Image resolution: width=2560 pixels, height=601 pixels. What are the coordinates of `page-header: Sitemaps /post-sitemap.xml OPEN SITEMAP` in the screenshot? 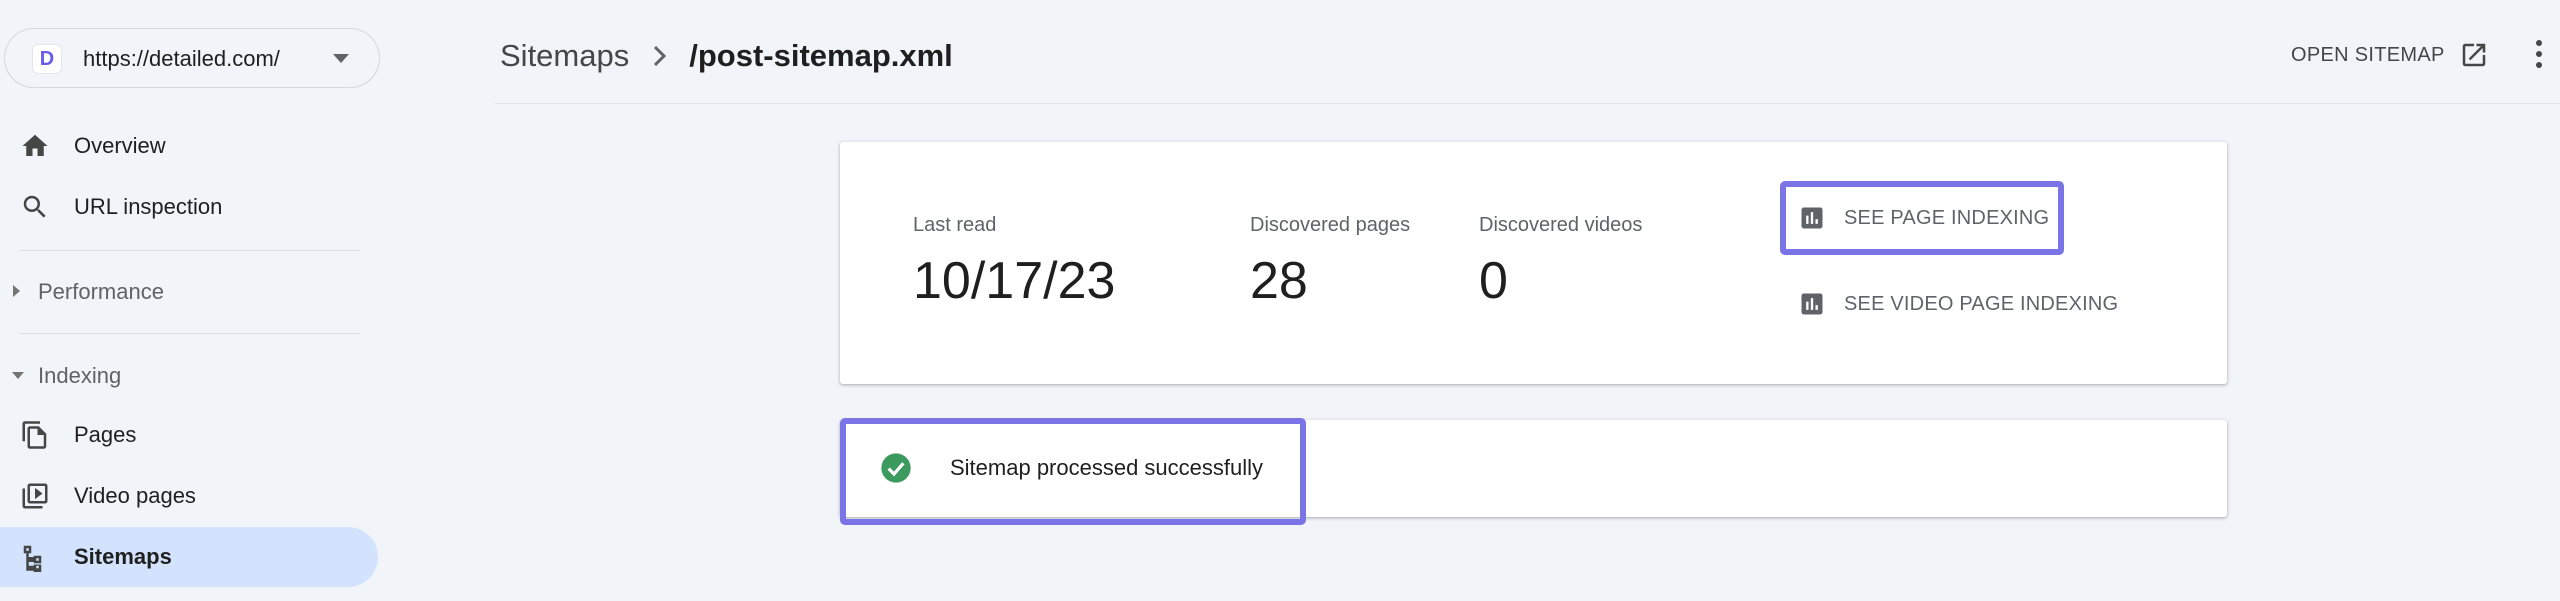 It's located at (1527, 52).